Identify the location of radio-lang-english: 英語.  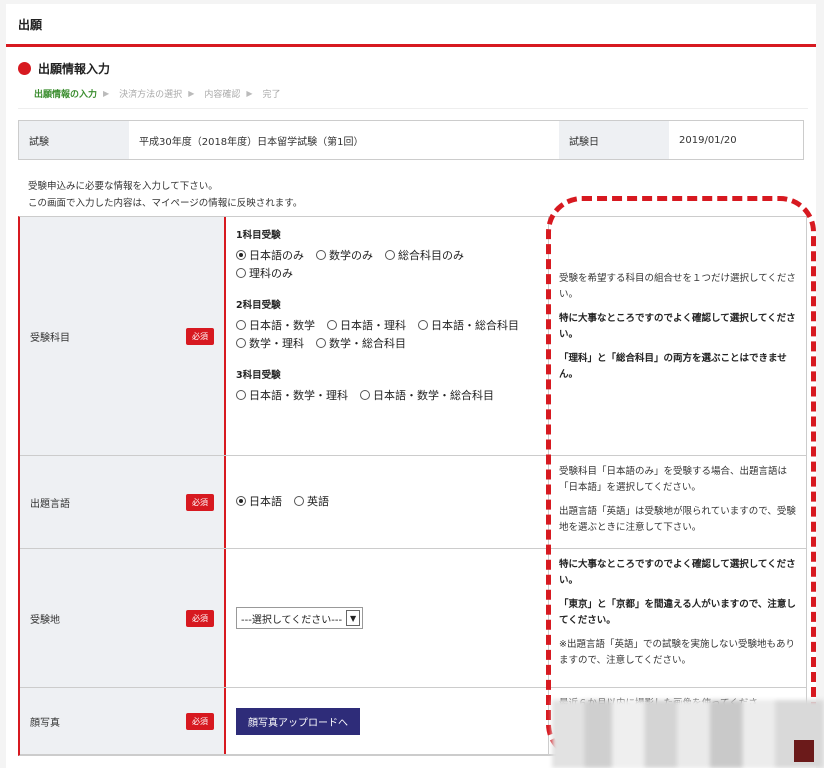
(311, 501).